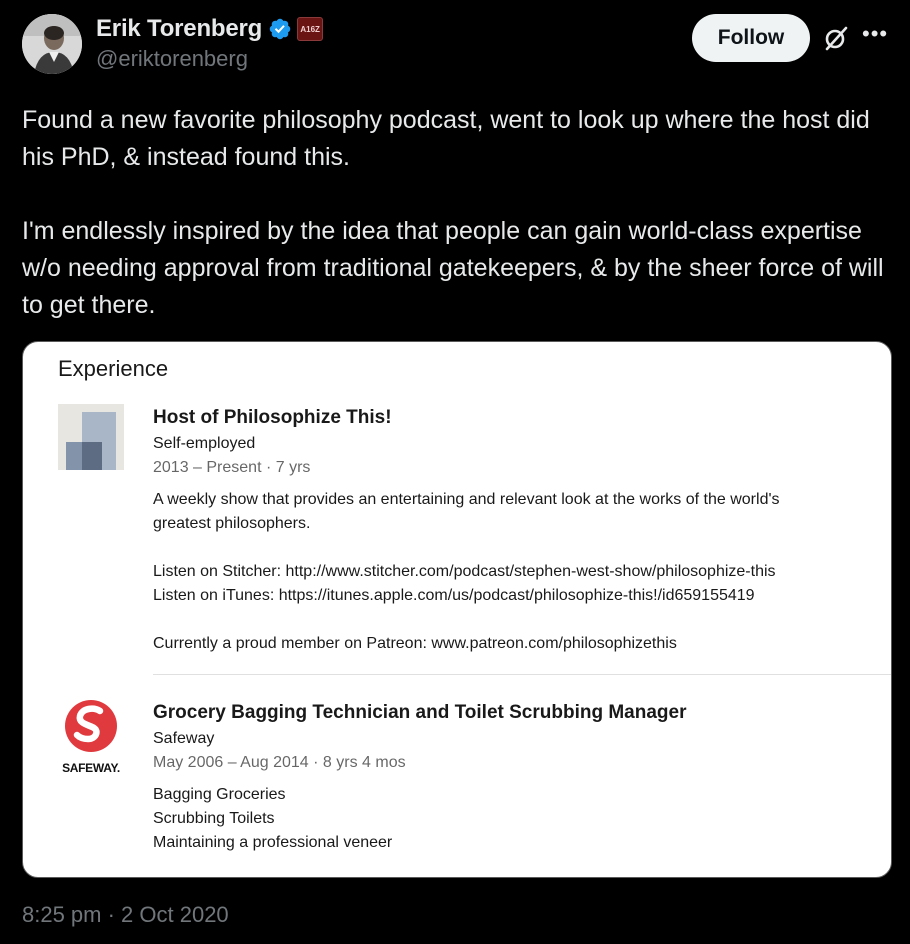  What do you see at coordinates (522, 674) in the screenshot?
I see `divider` at bounding box center [522, 674].